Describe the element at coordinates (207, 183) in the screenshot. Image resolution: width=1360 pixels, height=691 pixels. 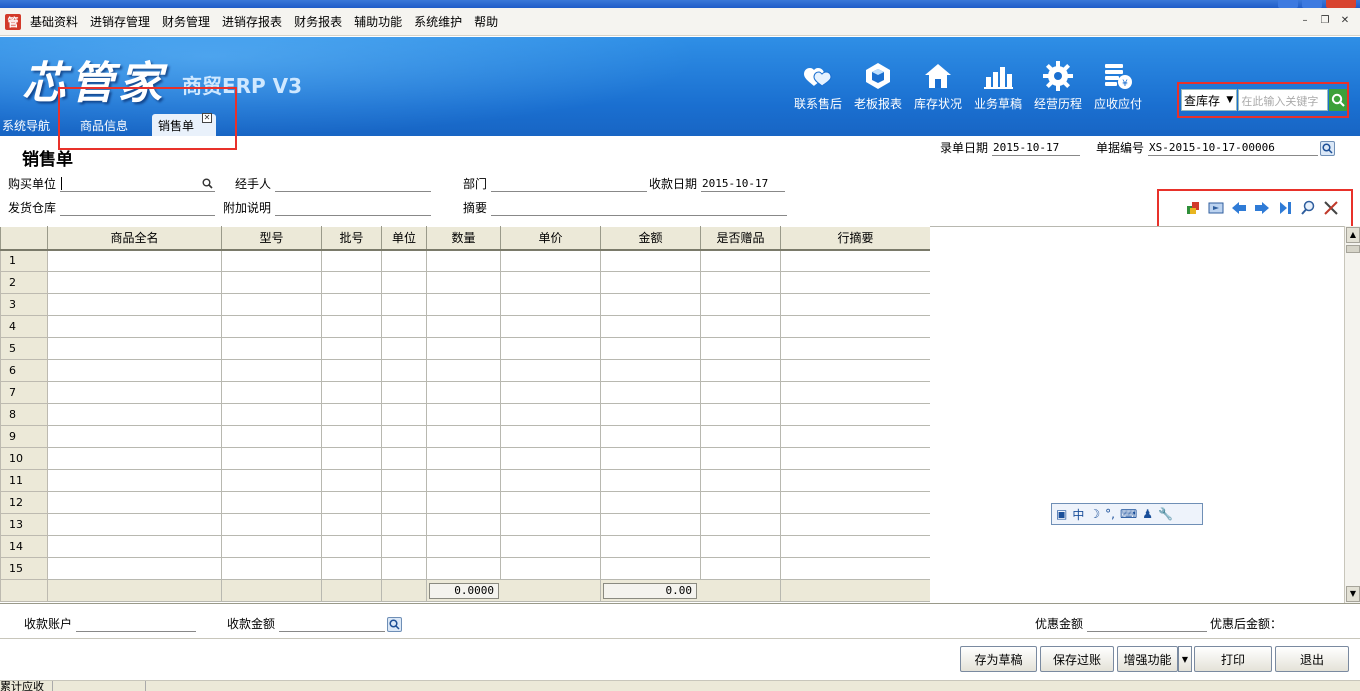
I see `search-icon` at that location.